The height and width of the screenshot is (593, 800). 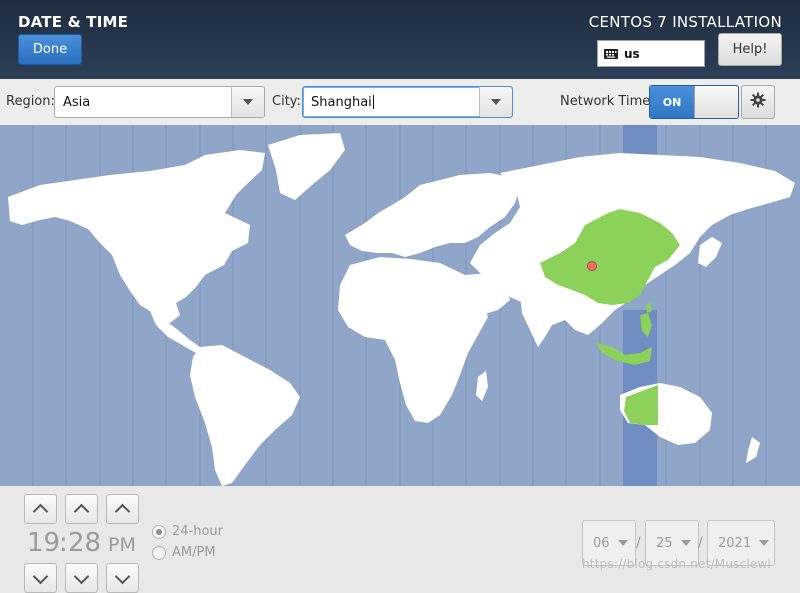 I want to click on meridiem-up-button, so click(x=122, y=509).